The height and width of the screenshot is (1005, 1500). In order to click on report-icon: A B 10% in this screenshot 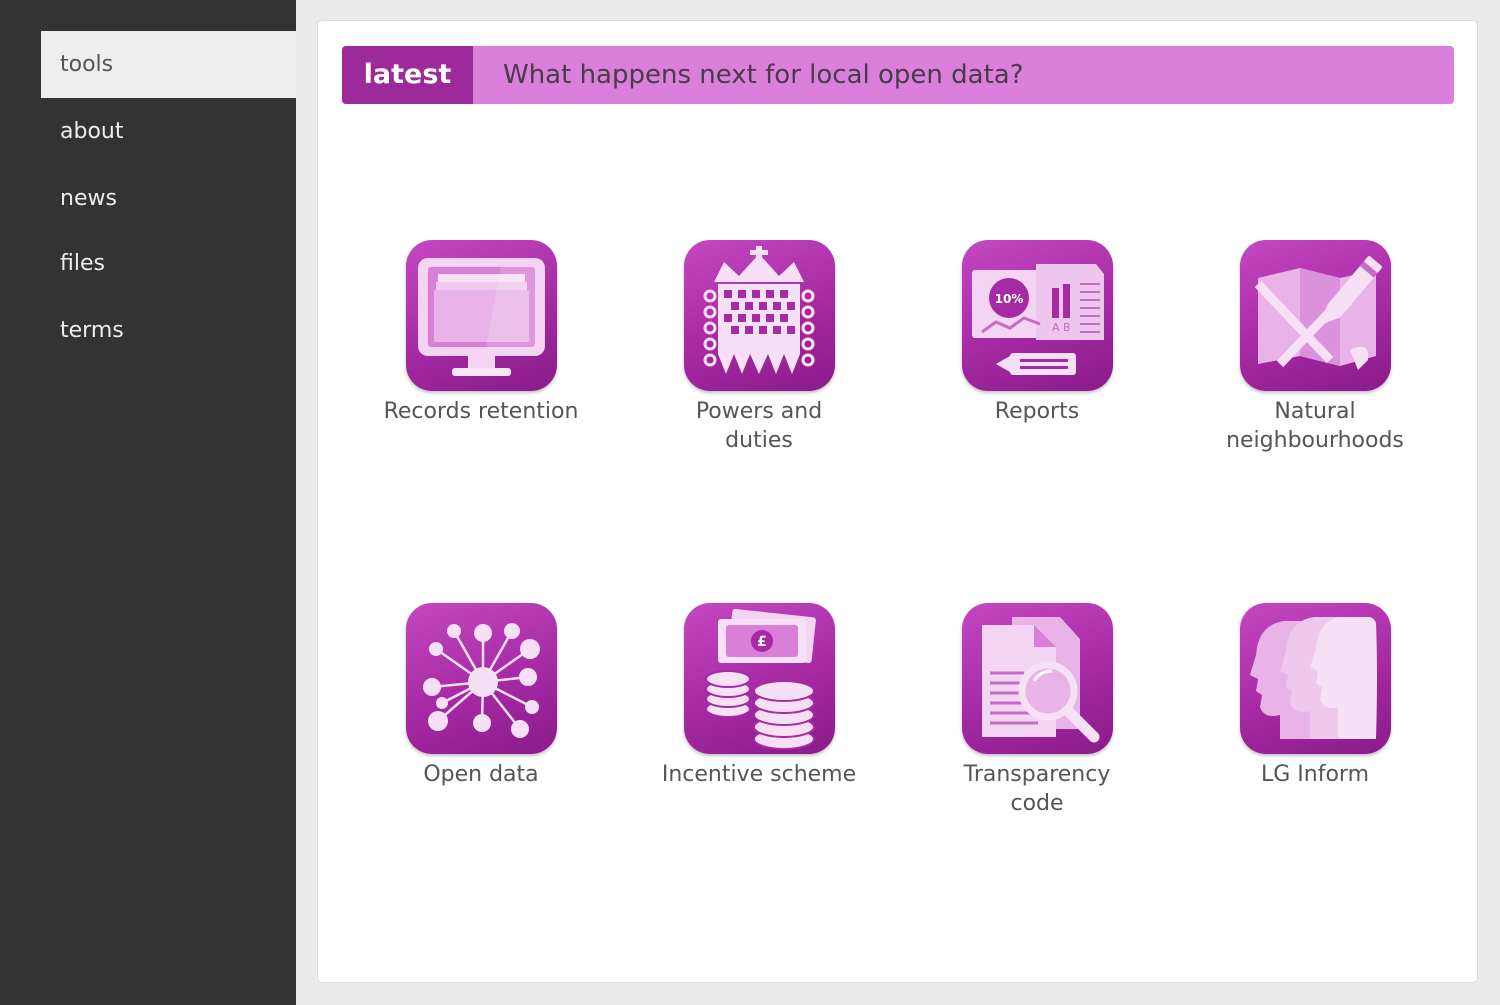, I will do `click(1037, 315)`.